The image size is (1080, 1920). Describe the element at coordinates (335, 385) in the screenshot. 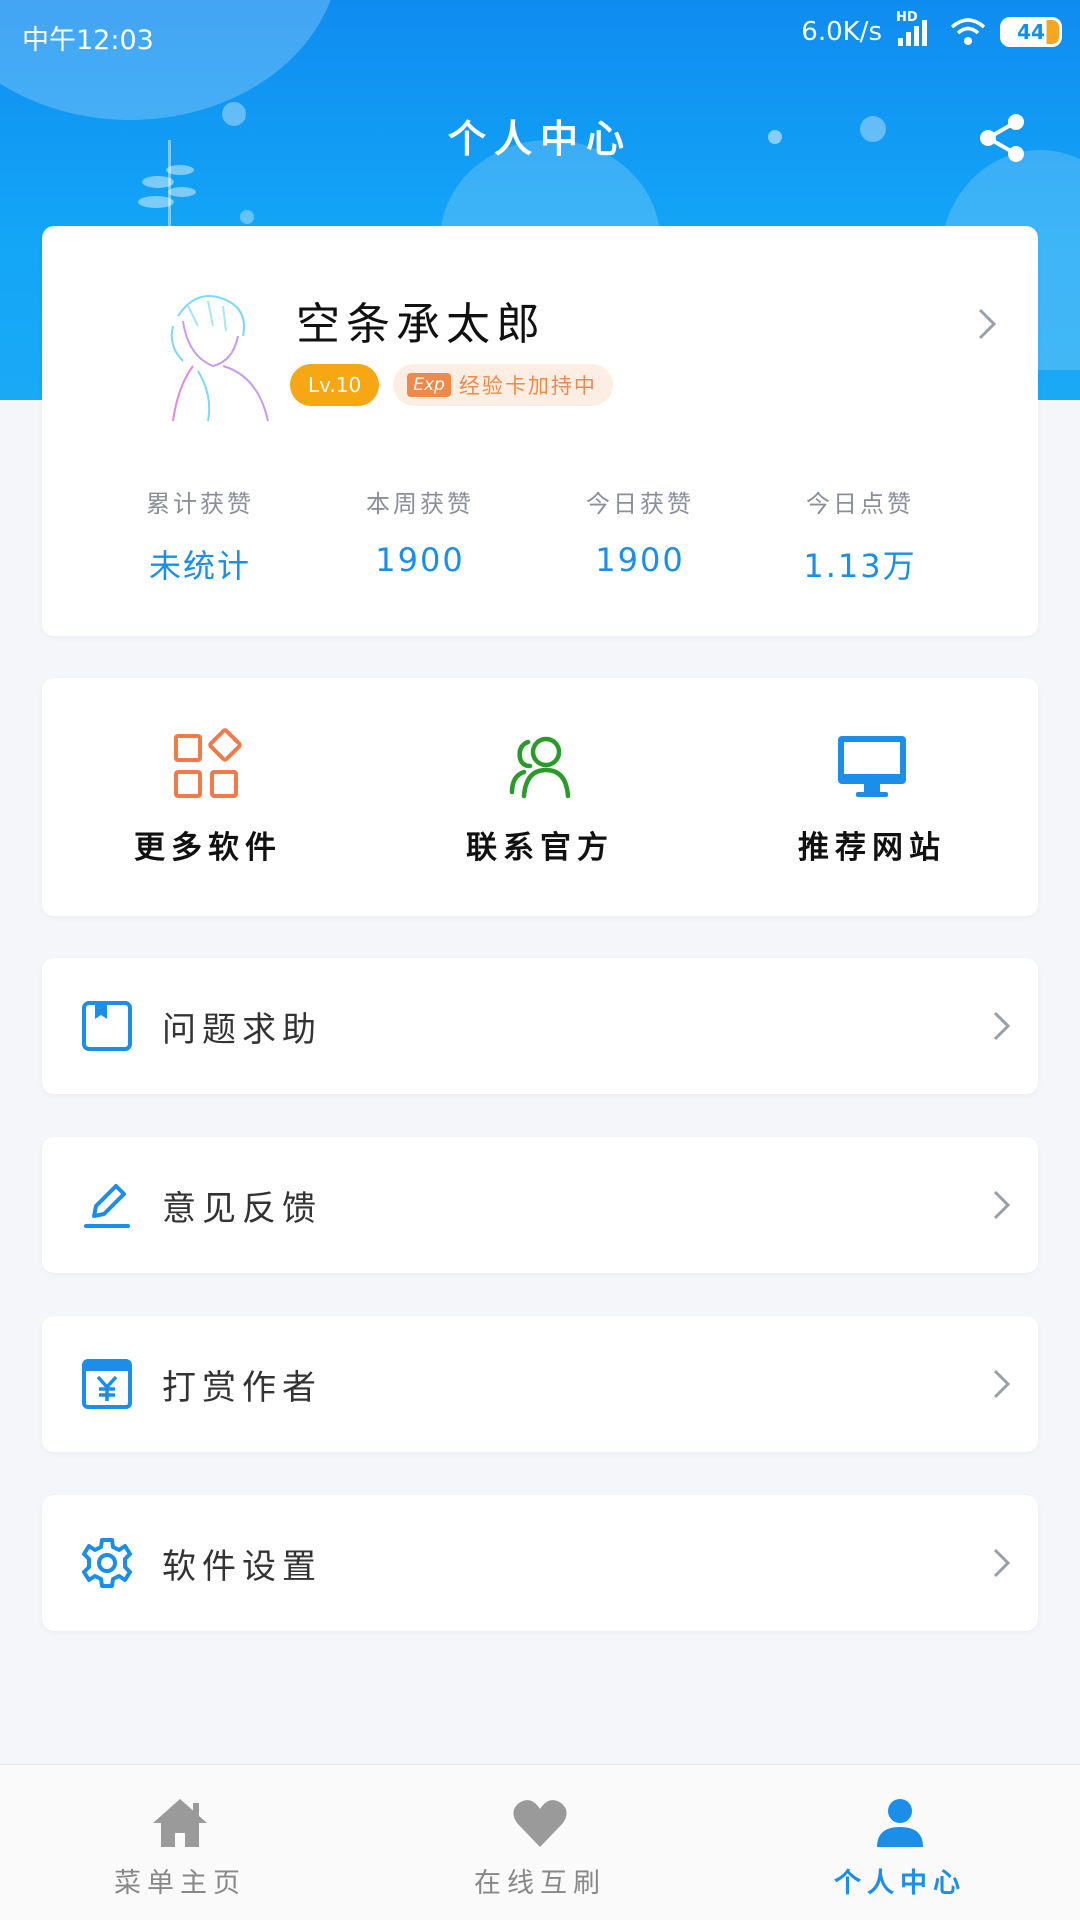

I see `level-badge: Lv.10` at that location.